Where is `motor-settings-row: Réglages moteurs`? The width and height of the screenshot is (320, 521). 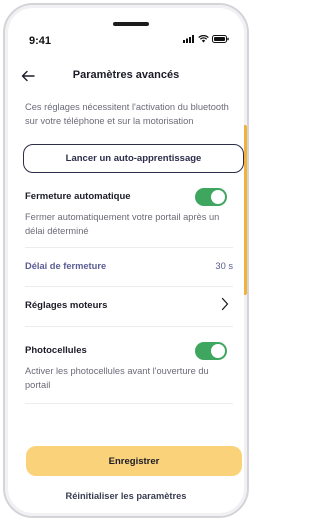 motor-settings-row: Réglages moteurs is located at coordinates (129, 305).